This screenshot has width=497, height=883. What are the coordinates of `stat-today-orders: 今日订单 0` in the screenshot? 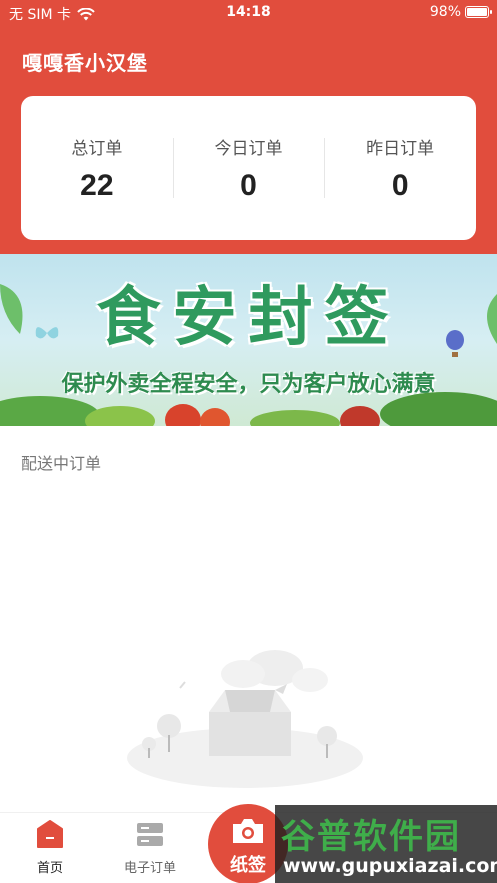 It's located at (248, 168).